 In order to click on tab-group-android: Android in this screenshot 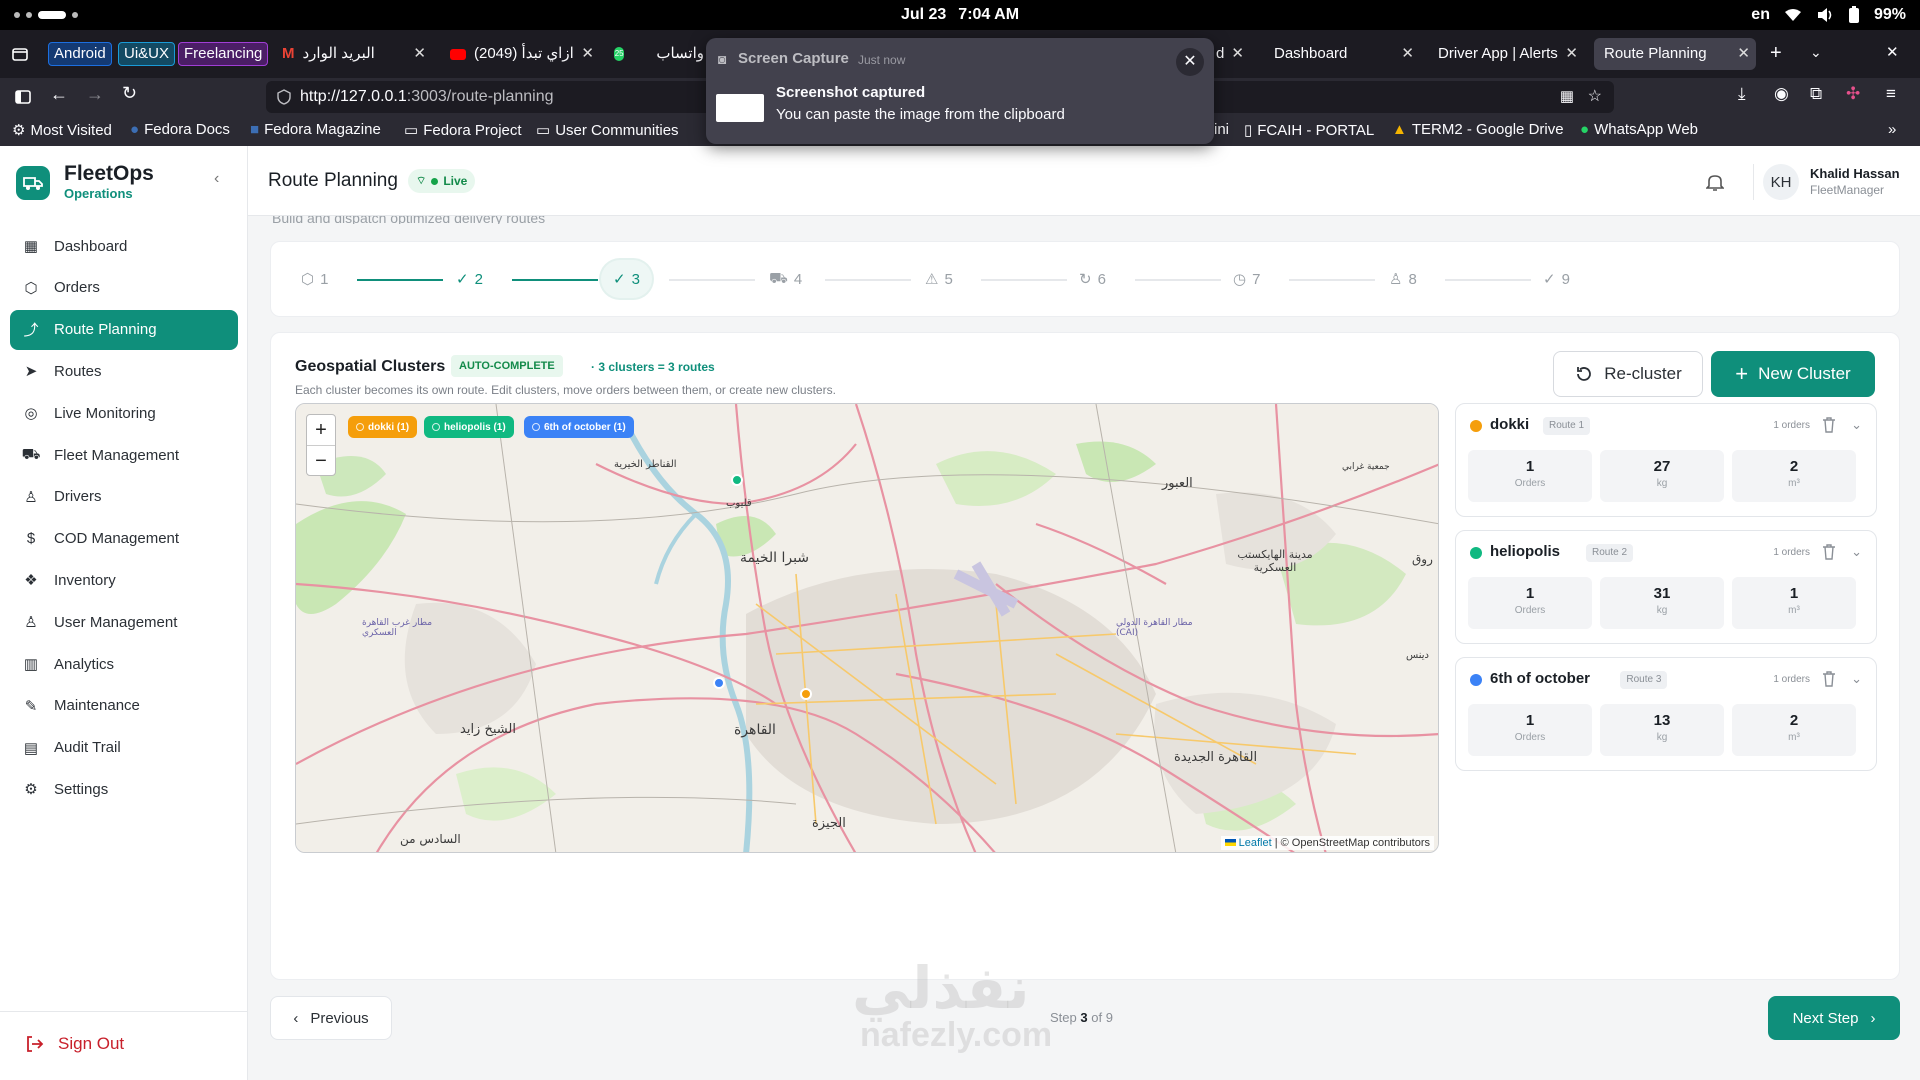, I will do `click(80, 54)`.